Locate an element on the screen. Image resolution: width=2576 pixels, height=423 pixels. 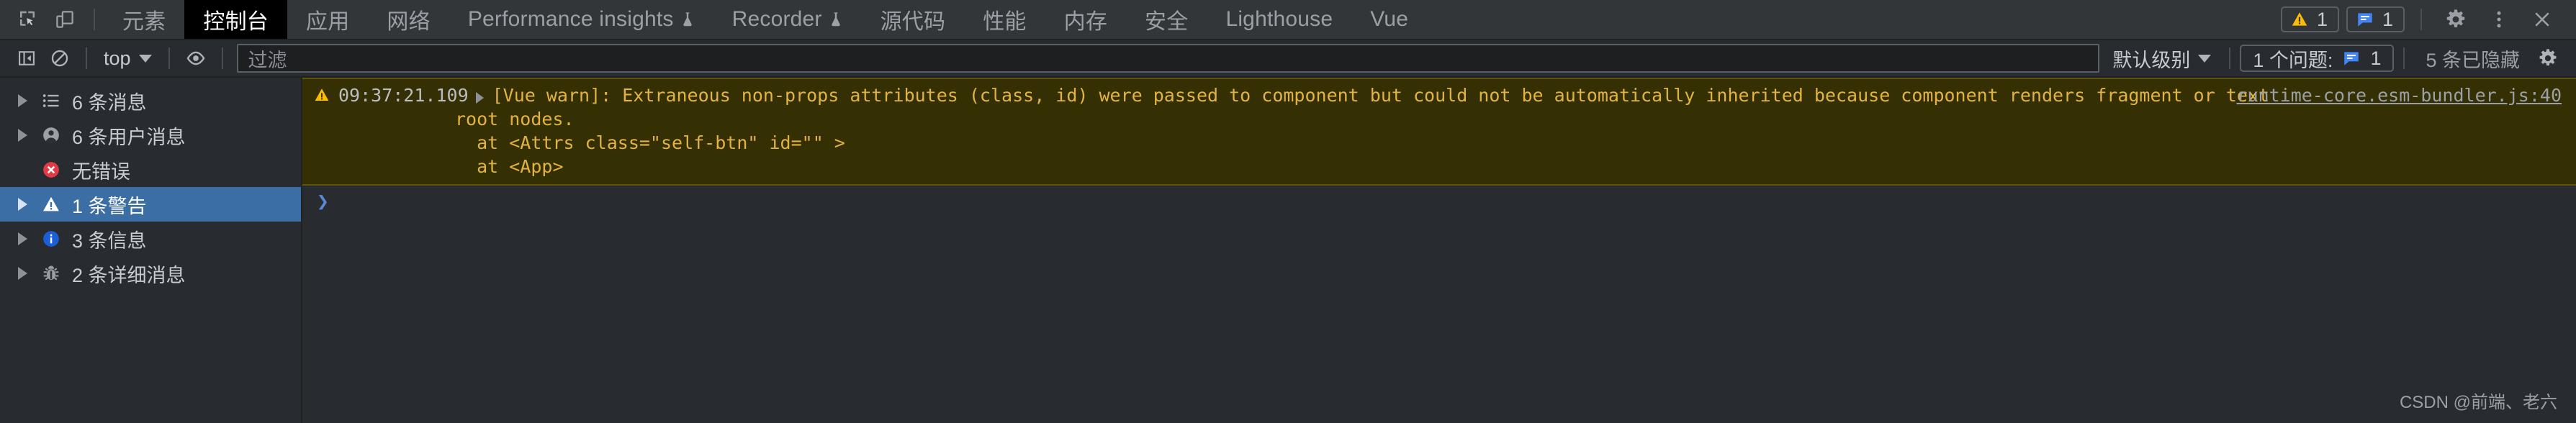
tab-memory: 内存 is located at coordinates (1085, 19).